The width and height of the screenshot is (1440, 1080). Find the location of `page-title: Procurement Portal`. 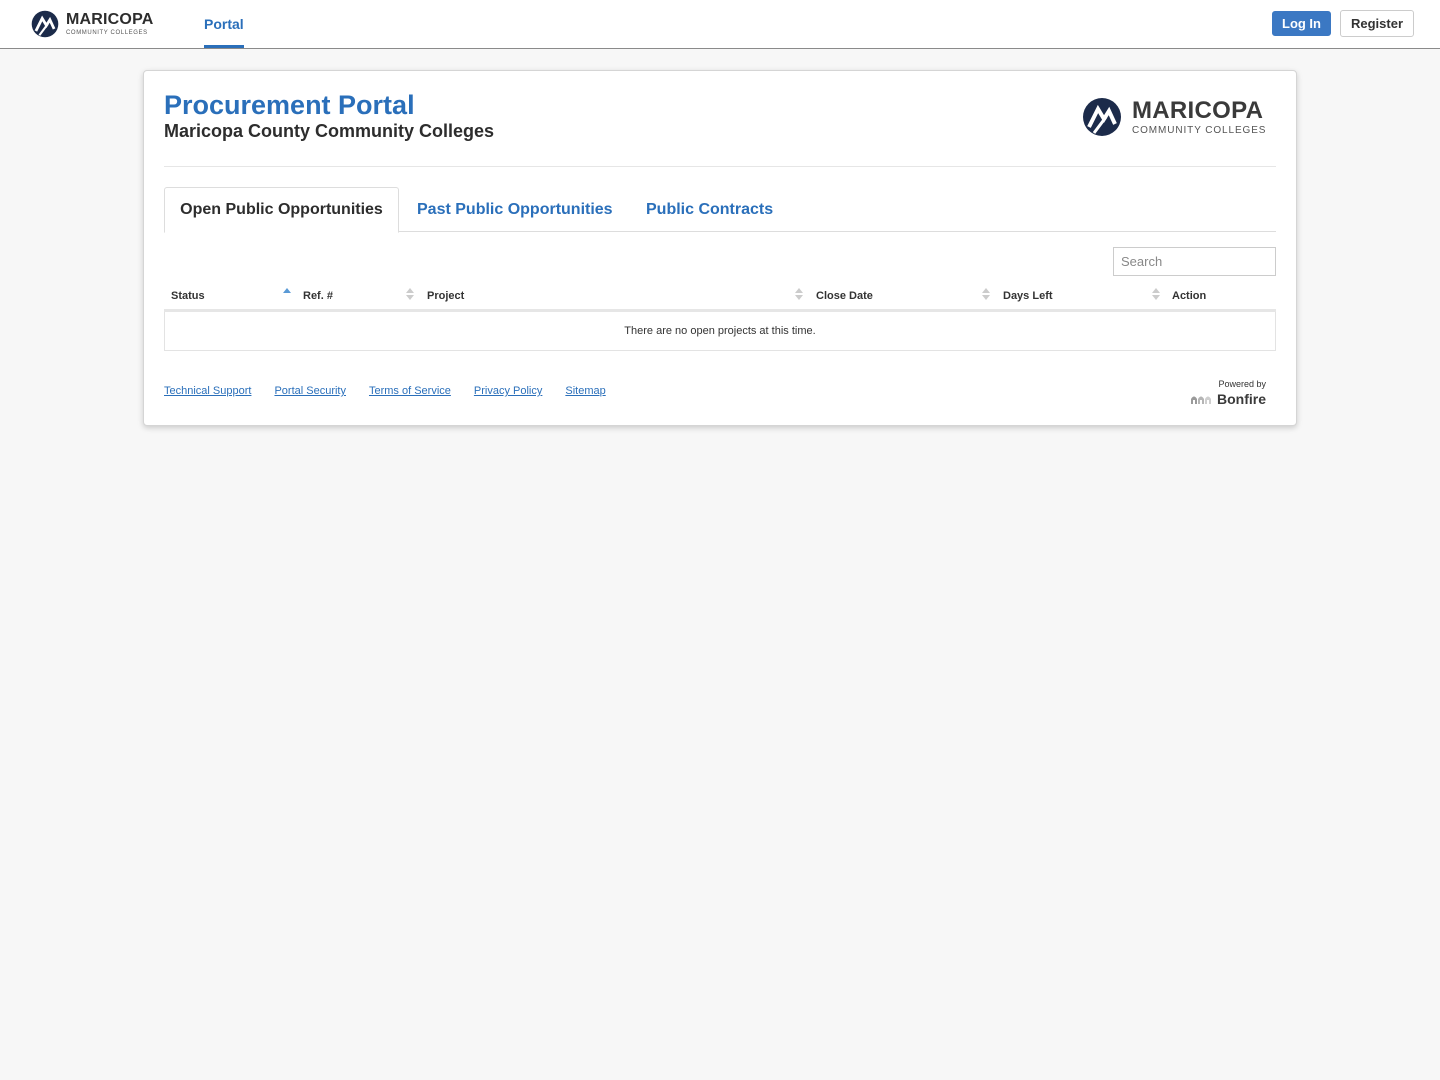

page-title: Procurement Portal is located at coordinates (289, 105).